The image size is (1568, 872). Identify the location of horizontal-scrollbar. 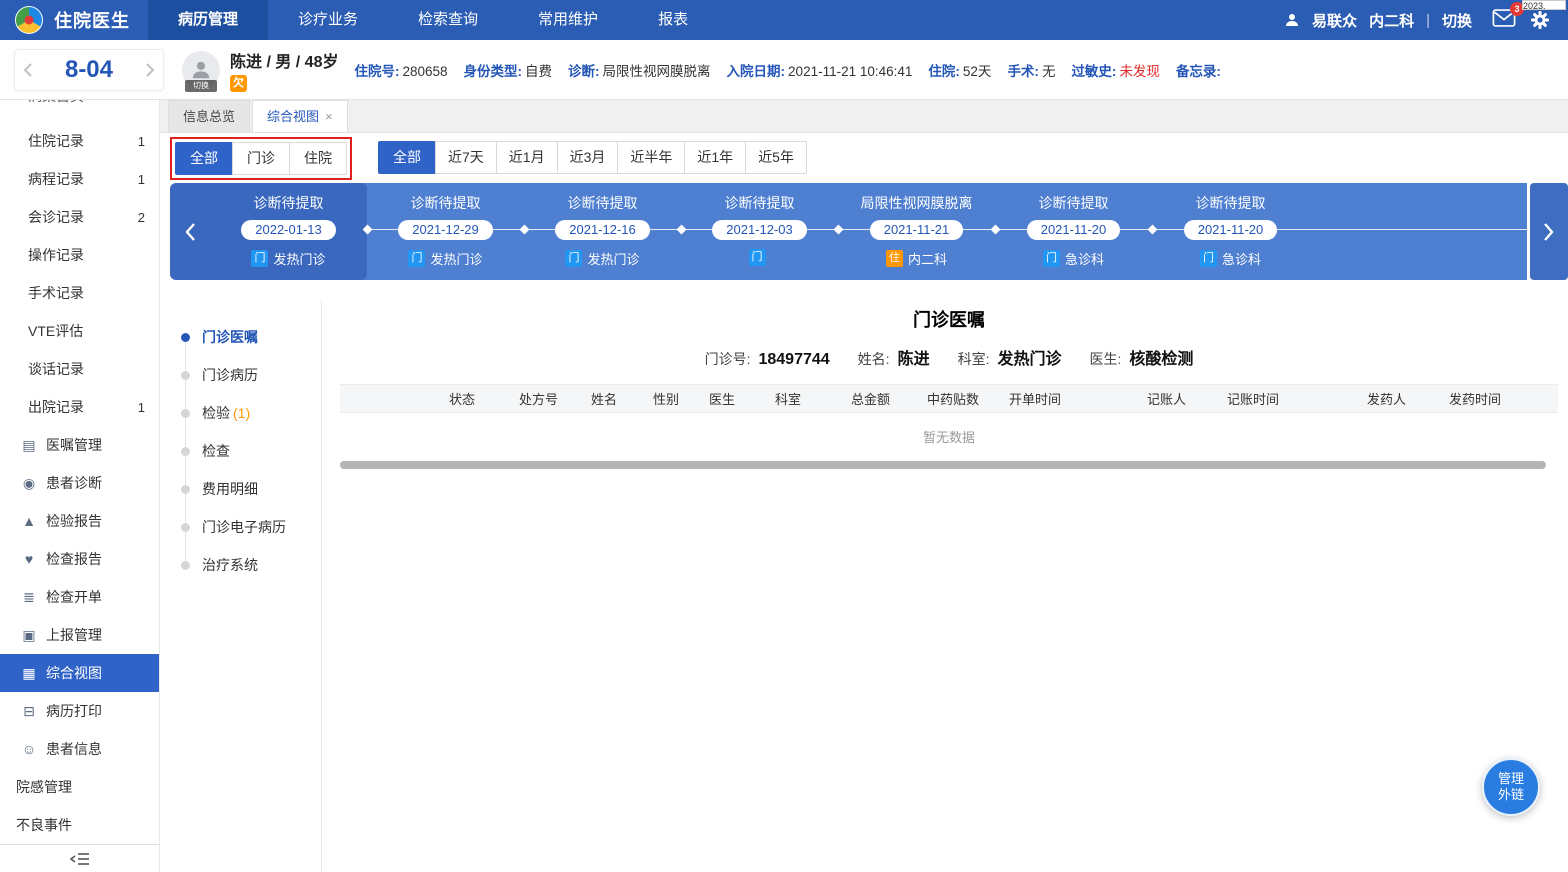
(943, 465).